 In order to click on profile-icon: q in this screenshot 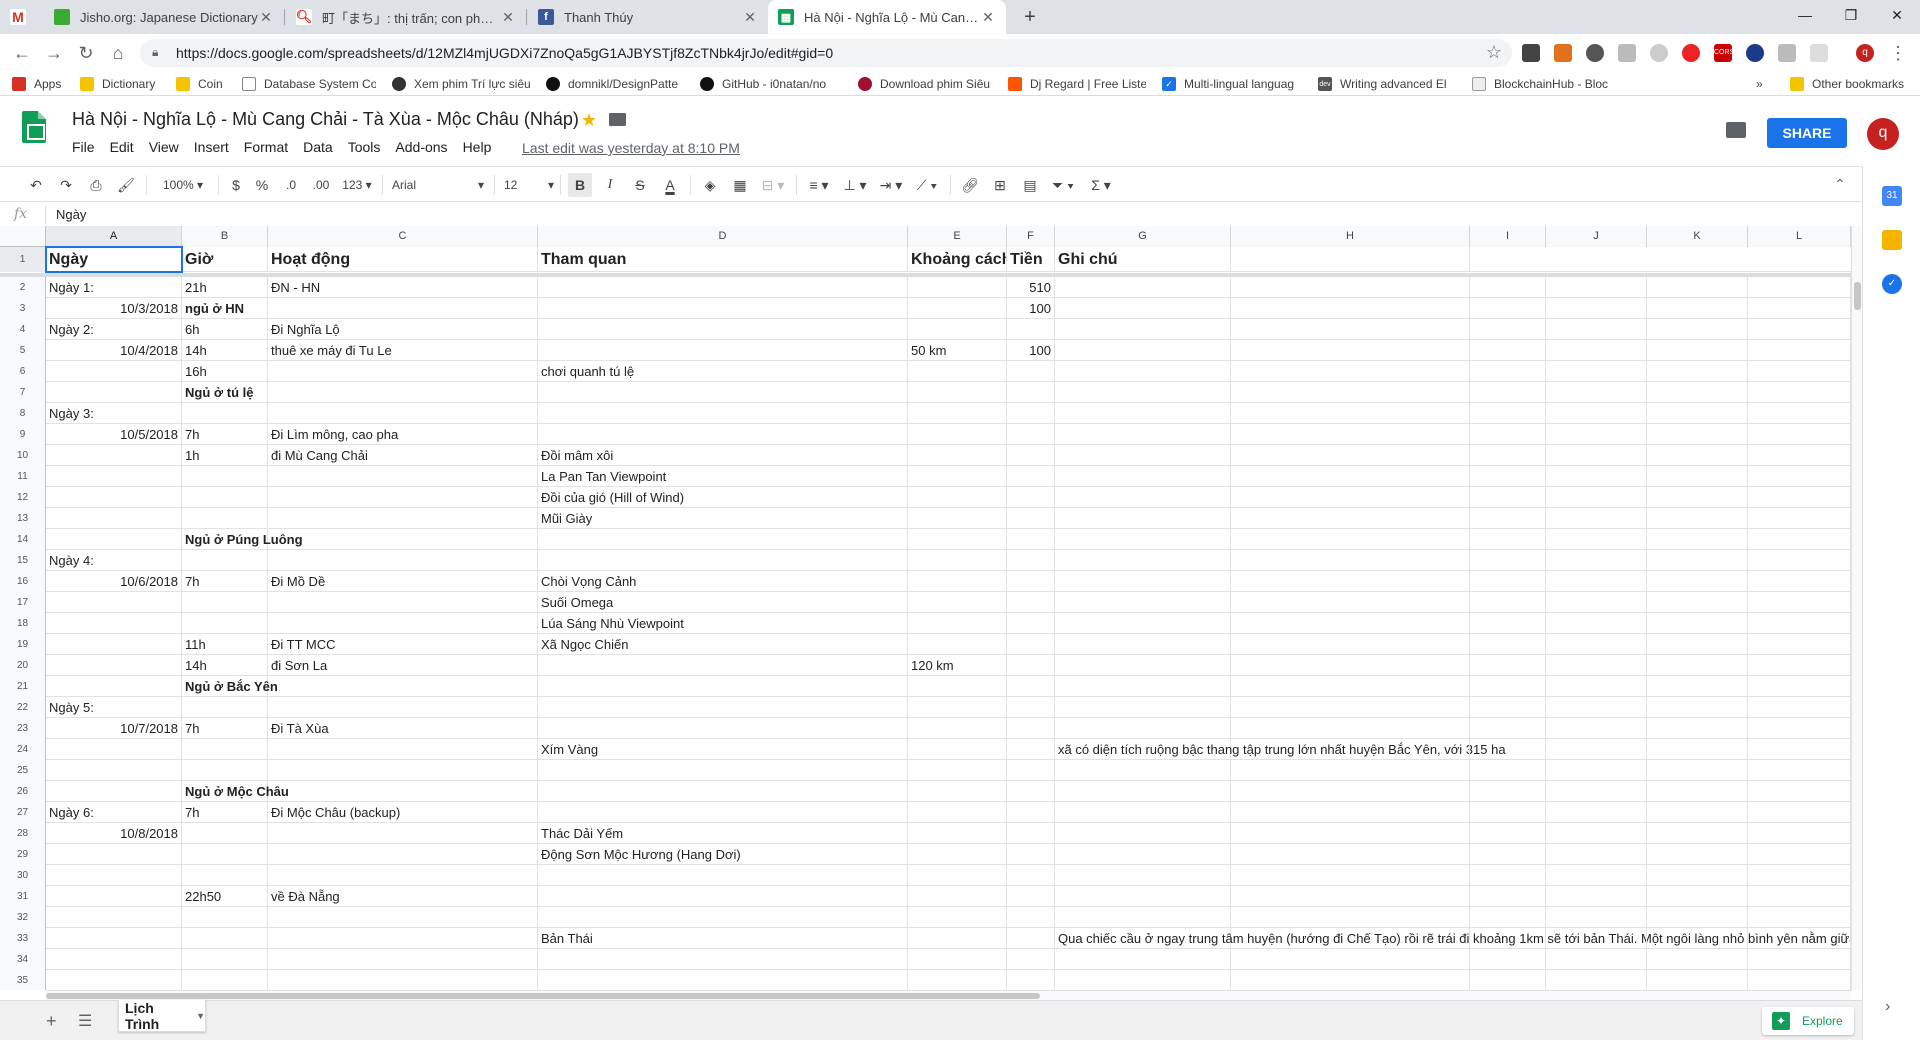, I will do `click(1865, 53)`.